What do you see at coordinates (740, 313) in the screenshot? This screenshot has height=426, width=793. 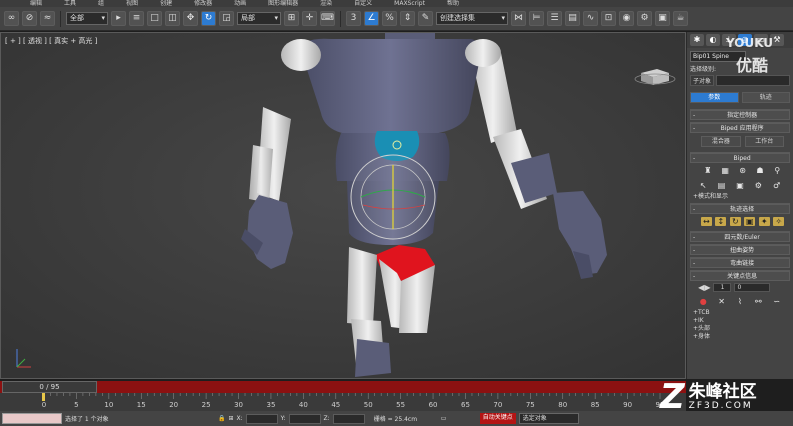 I see `tcb-toggle: +TCB` at bounding box center [740, 313].